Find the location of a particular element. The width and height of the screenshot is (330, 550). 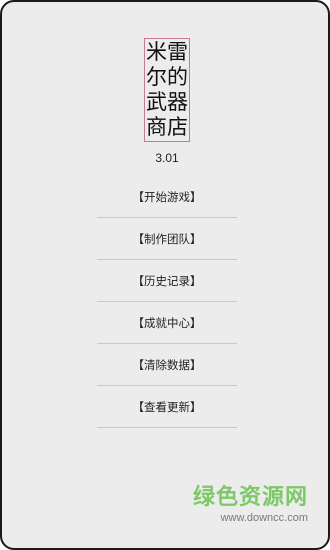

game-title-box: 米雷尔的武器商店 is located at coordinates (167, 90).